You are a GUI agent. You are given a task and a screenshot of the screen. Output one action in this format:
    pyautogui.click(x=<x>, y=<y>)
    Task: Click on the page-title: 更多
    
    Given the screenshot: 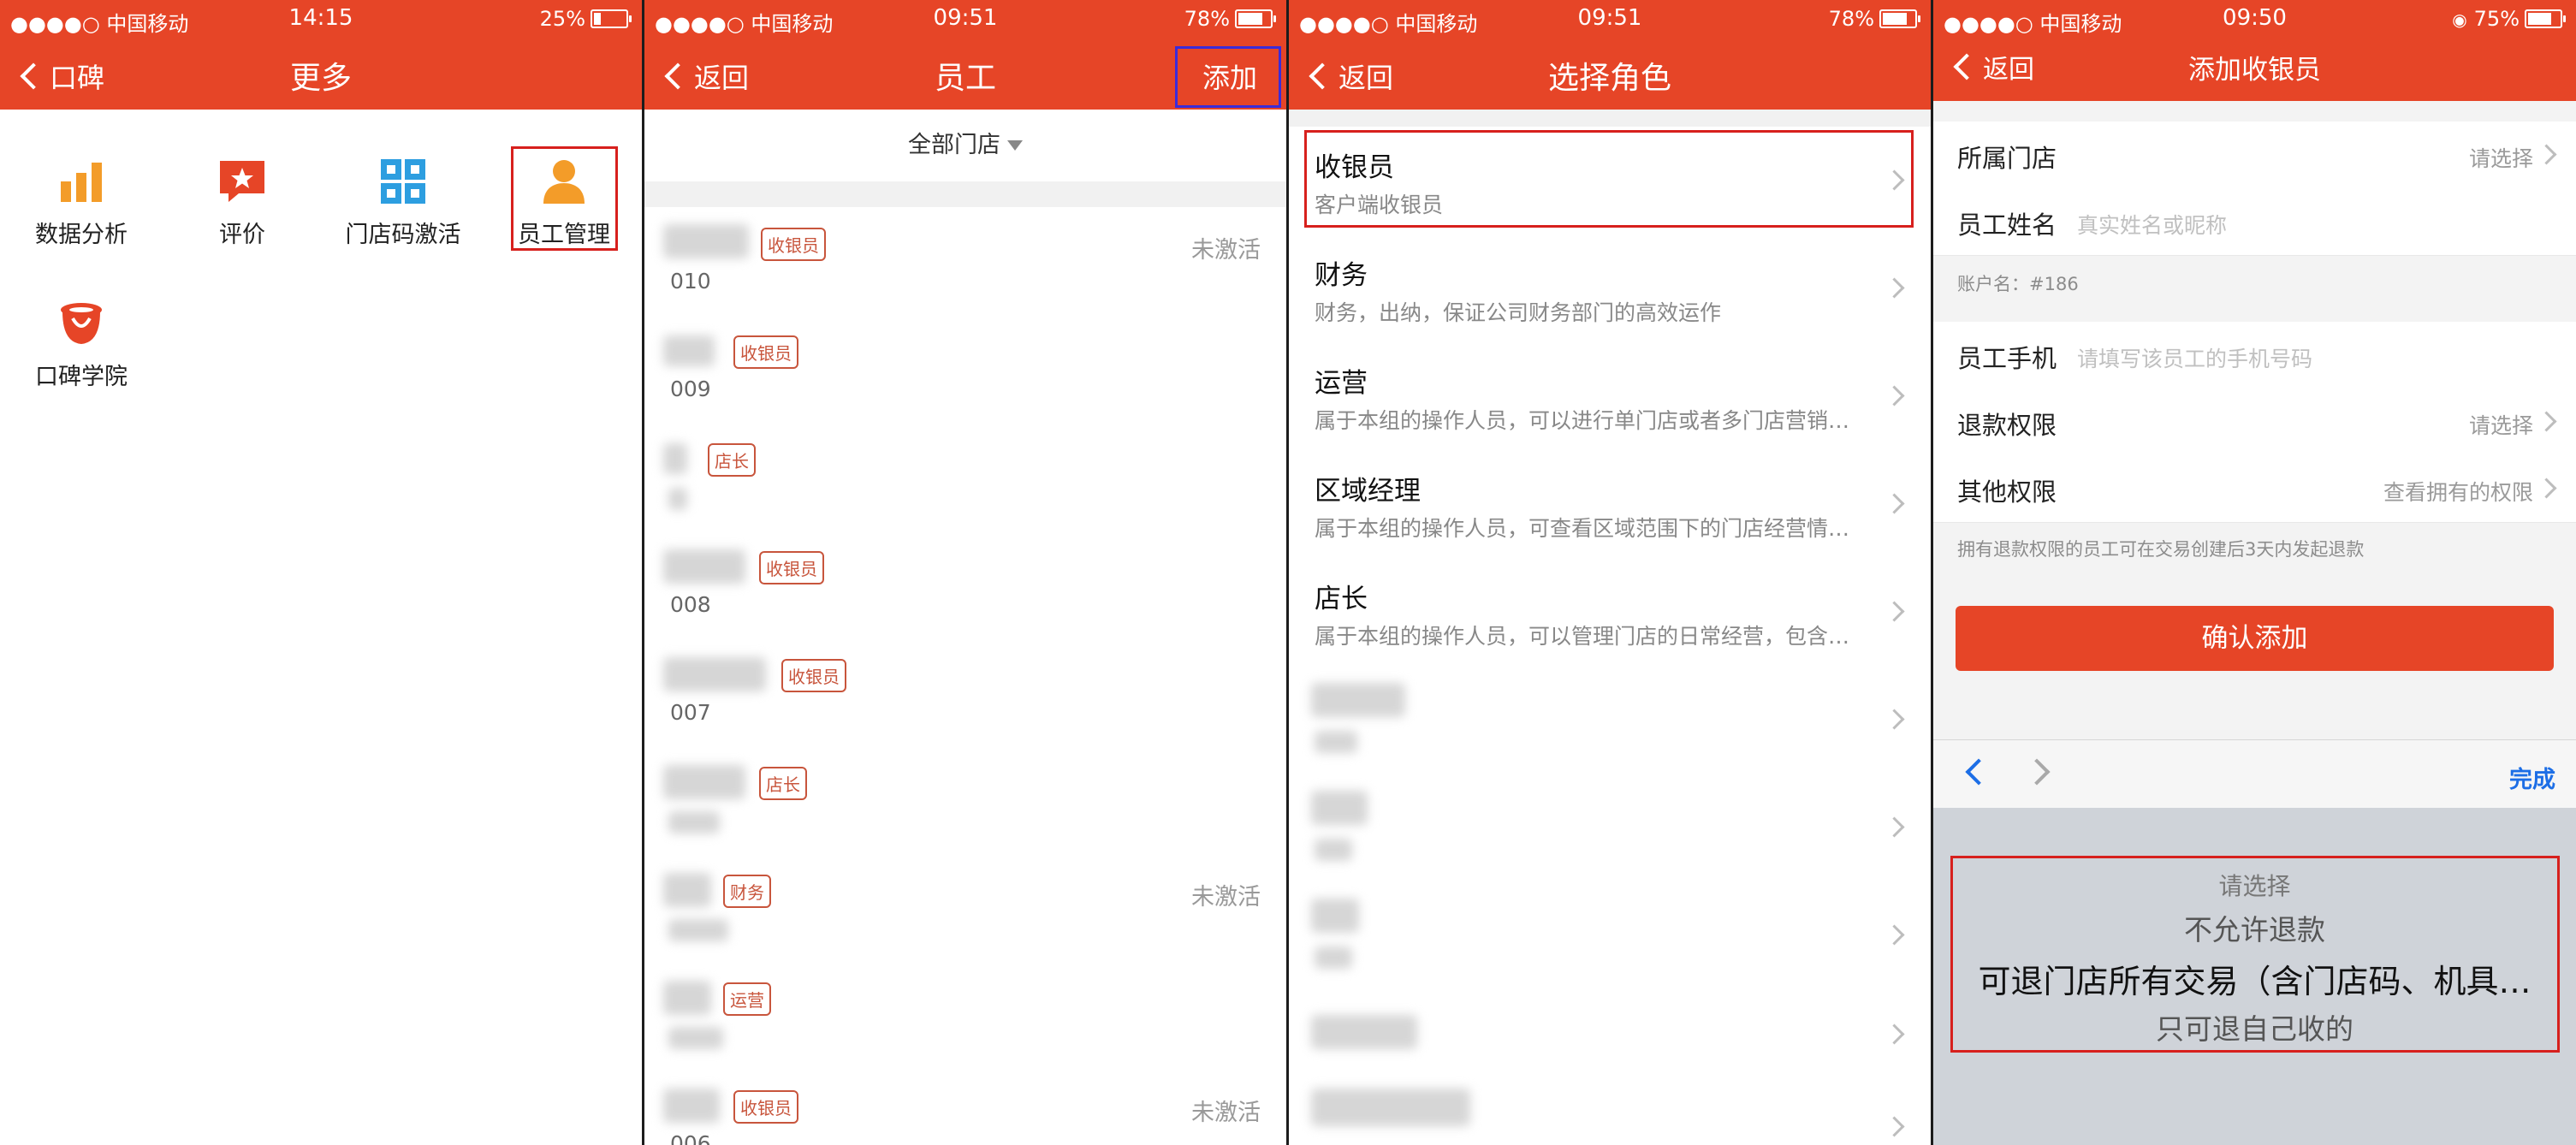 What is the action you would take?
    pyautogui.click(x=320, y=78)
    